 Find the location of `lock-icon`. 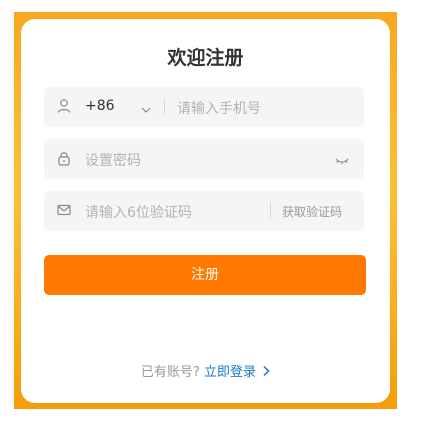

lock-icon is located at coordinates (64, 158).